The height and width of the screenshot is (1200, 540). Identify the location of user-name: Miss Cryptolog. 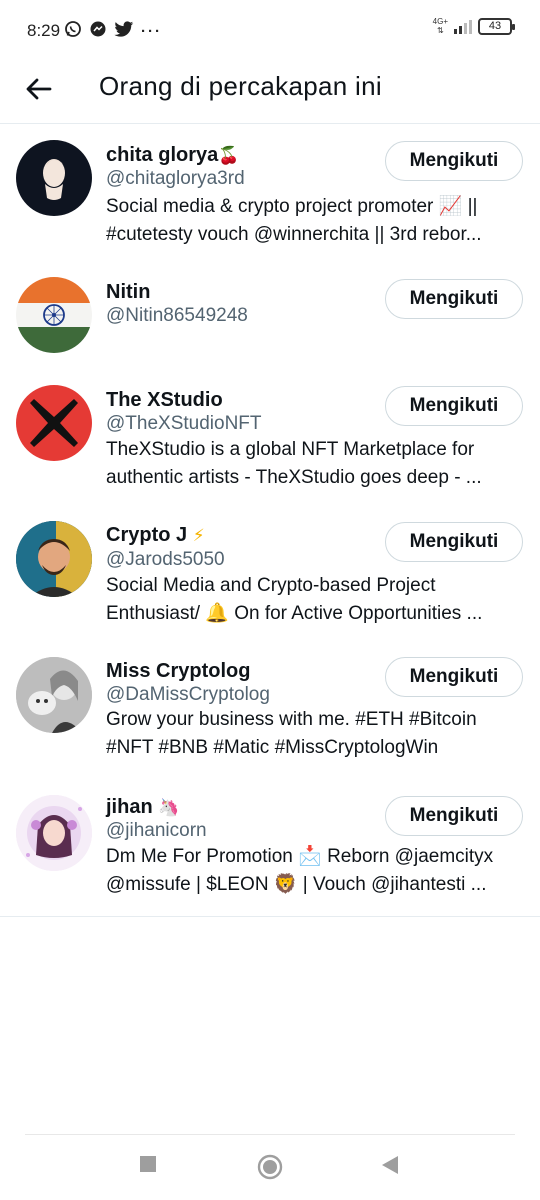
(178, 671).